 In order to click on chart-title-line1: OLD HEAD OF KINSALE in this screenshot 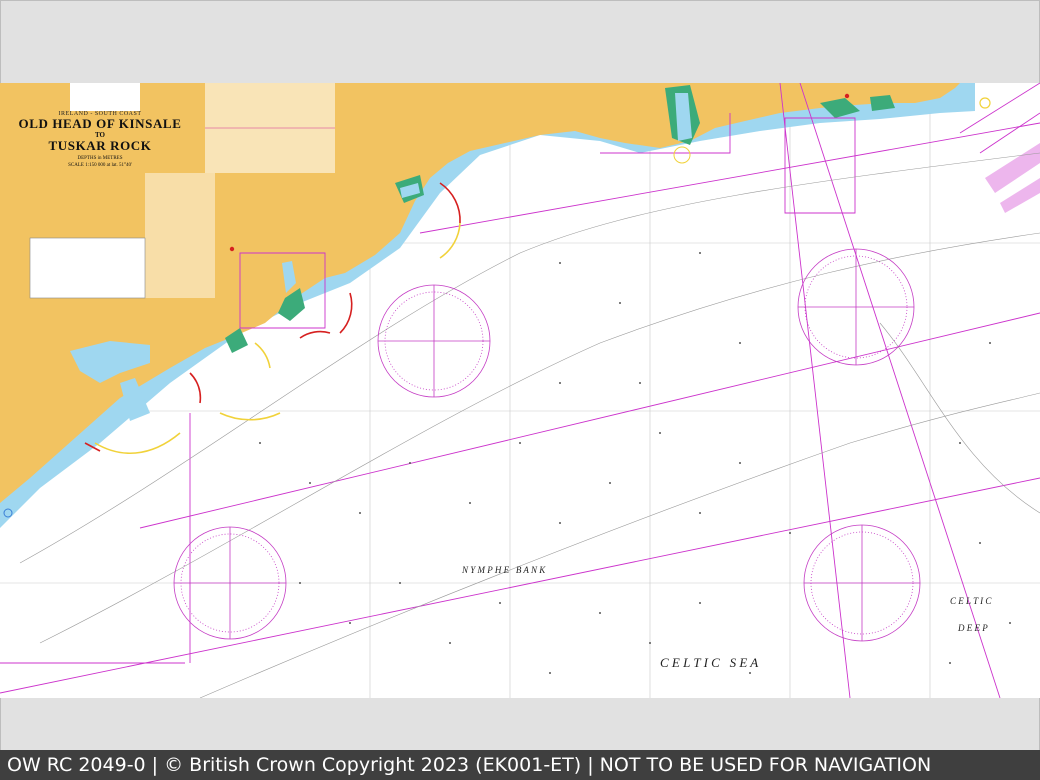, I will do `click(100, 123)`.